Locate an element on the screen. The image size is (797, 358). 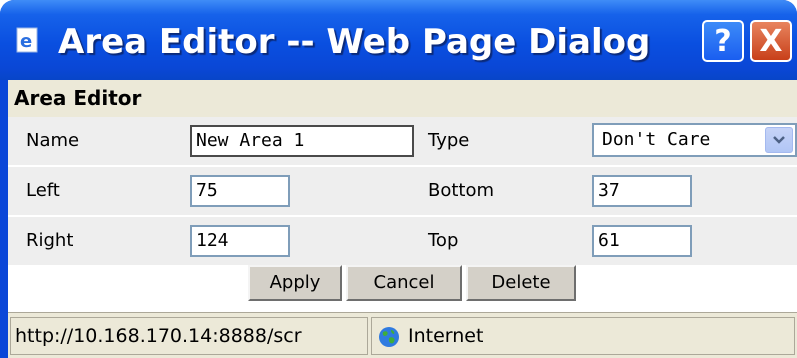
field-row: Name New Area 1 Type Don't Care is located at coordinates (402, 141).